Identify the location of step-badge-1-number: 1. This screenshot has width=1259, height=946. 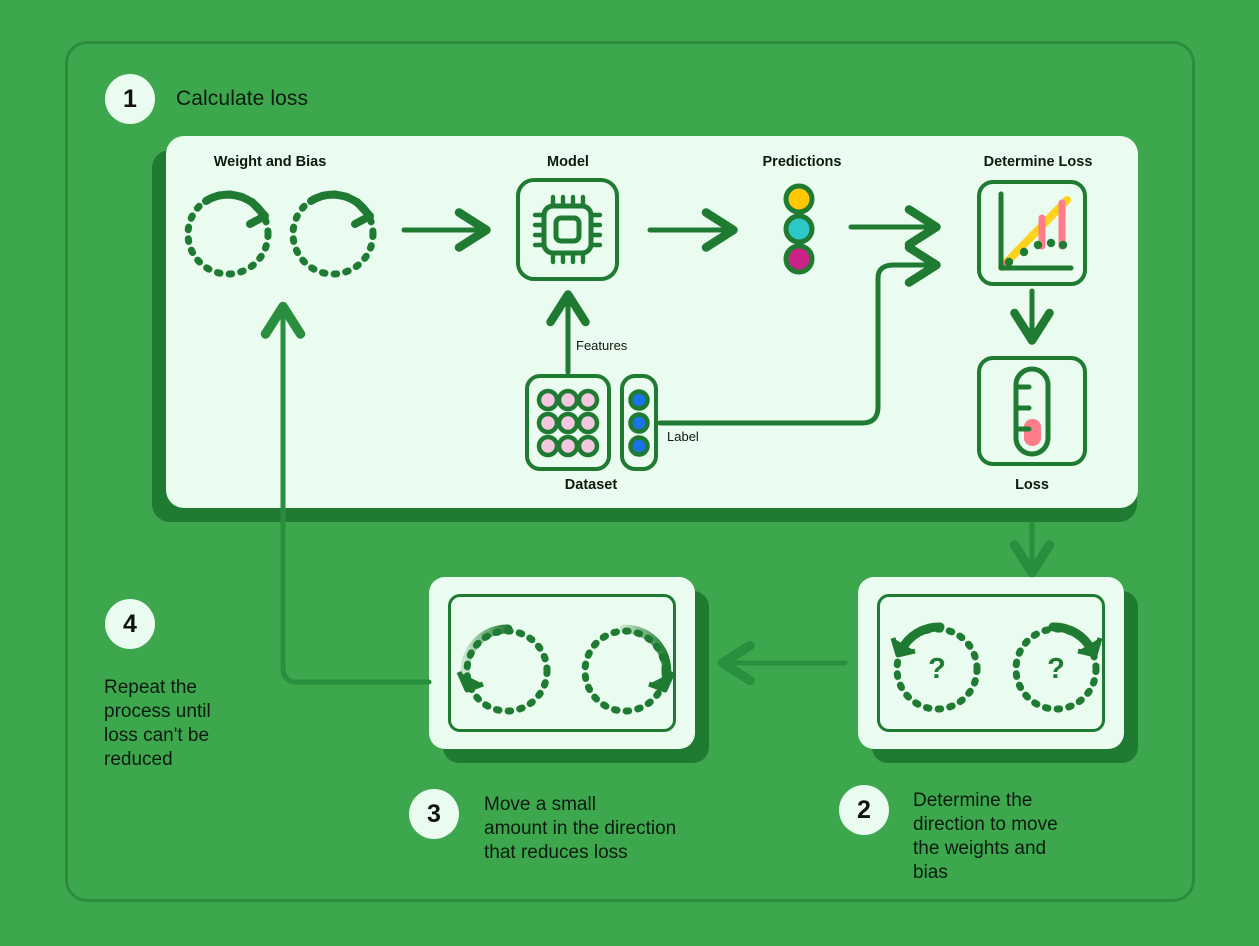
(130, 98).